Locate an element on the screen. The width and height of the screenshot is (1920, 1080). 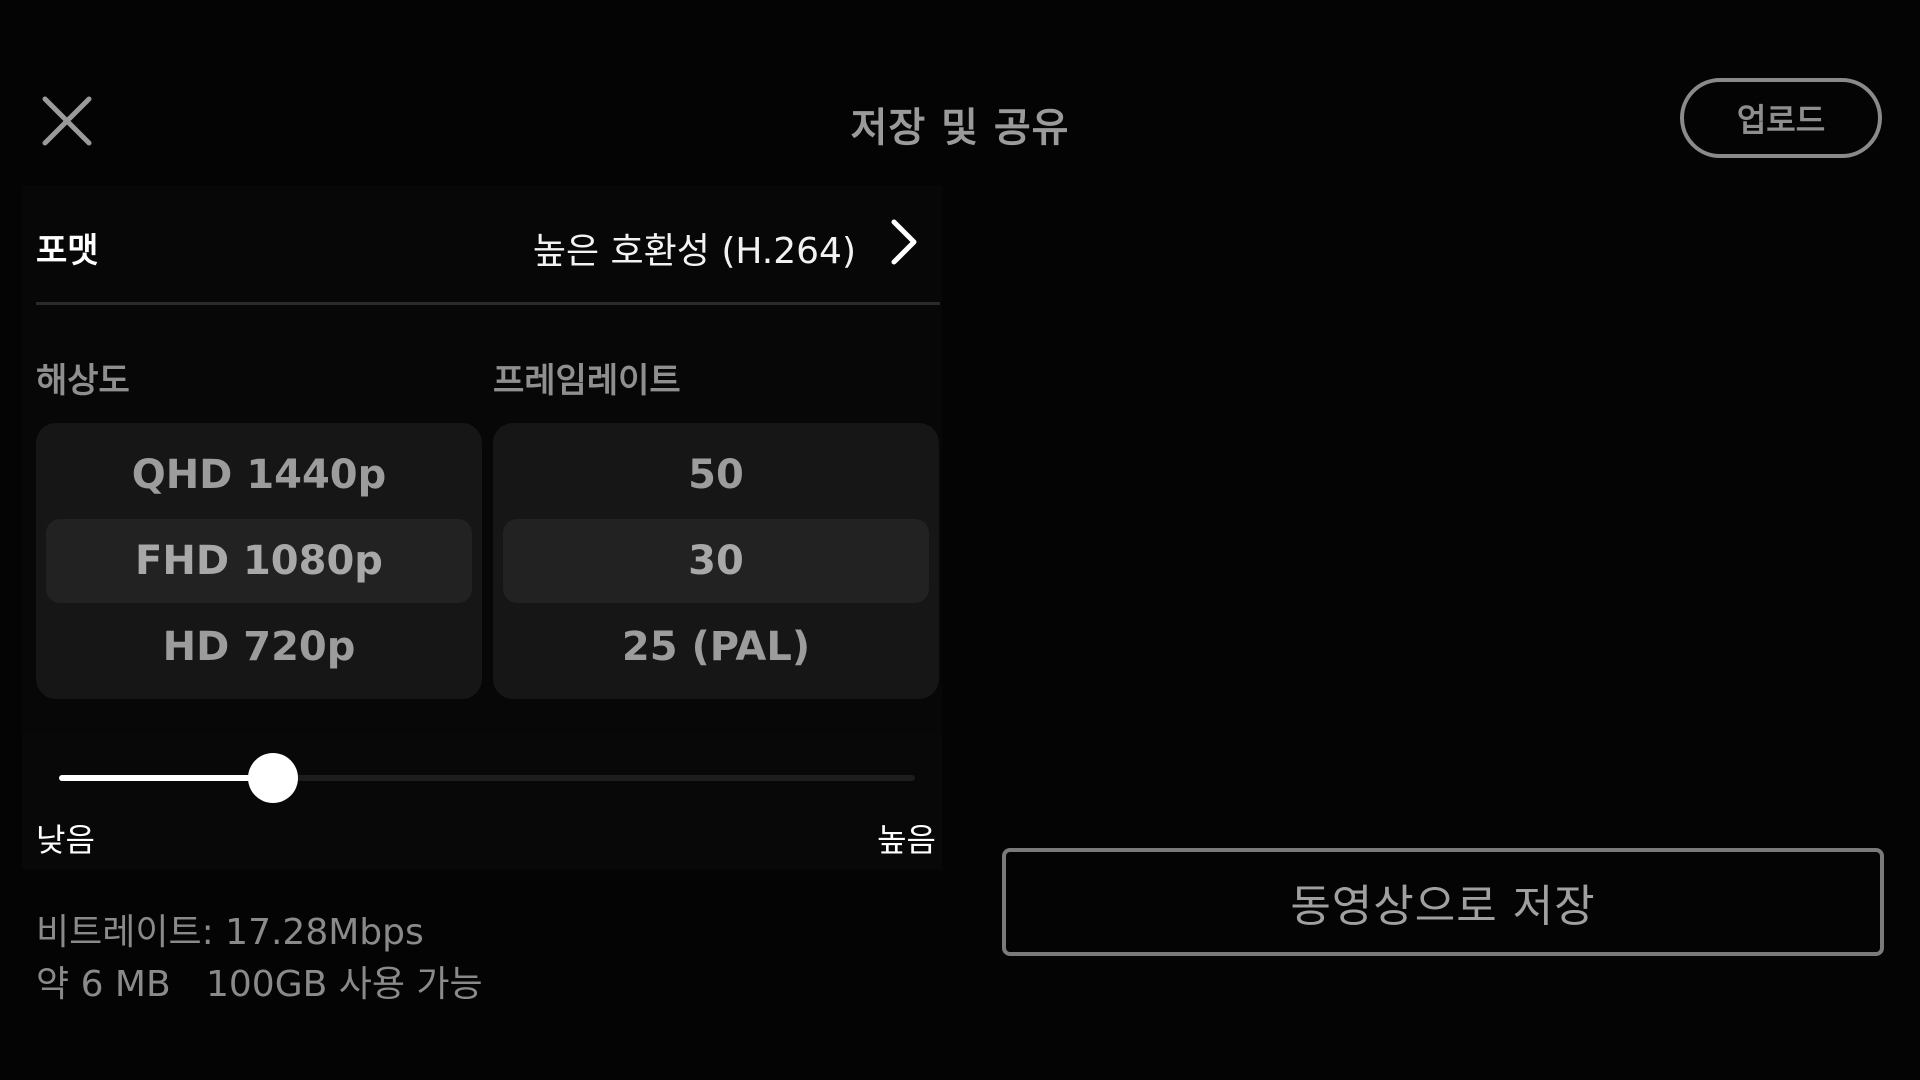
framerate-picker: 50 30 25 (PAL) is located at coordinates (716, 561).